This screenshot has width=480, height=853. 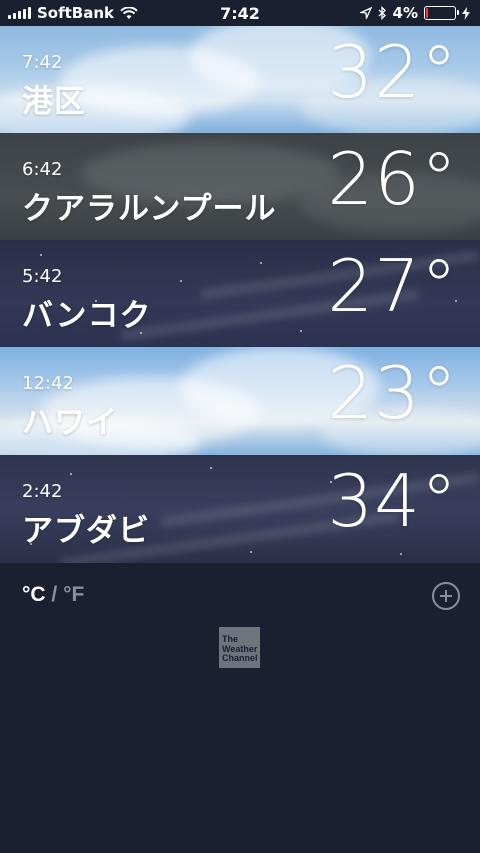 I want to click on weather-channel-logo: The Weather Channel, so click(x=239, y=647).